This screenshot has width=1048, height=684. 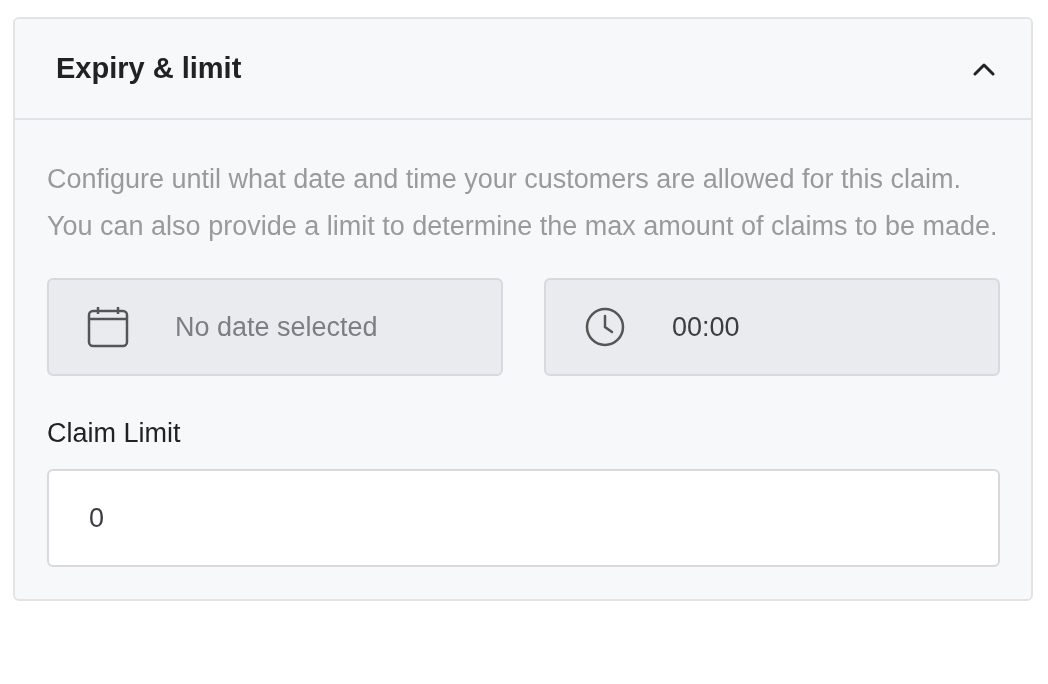 I want to click on section-description: Configure until what date and time your customers are allowed for this claim. You can also provide a limit to determine the max amount of claims to be made., so click(x=523, y=203).